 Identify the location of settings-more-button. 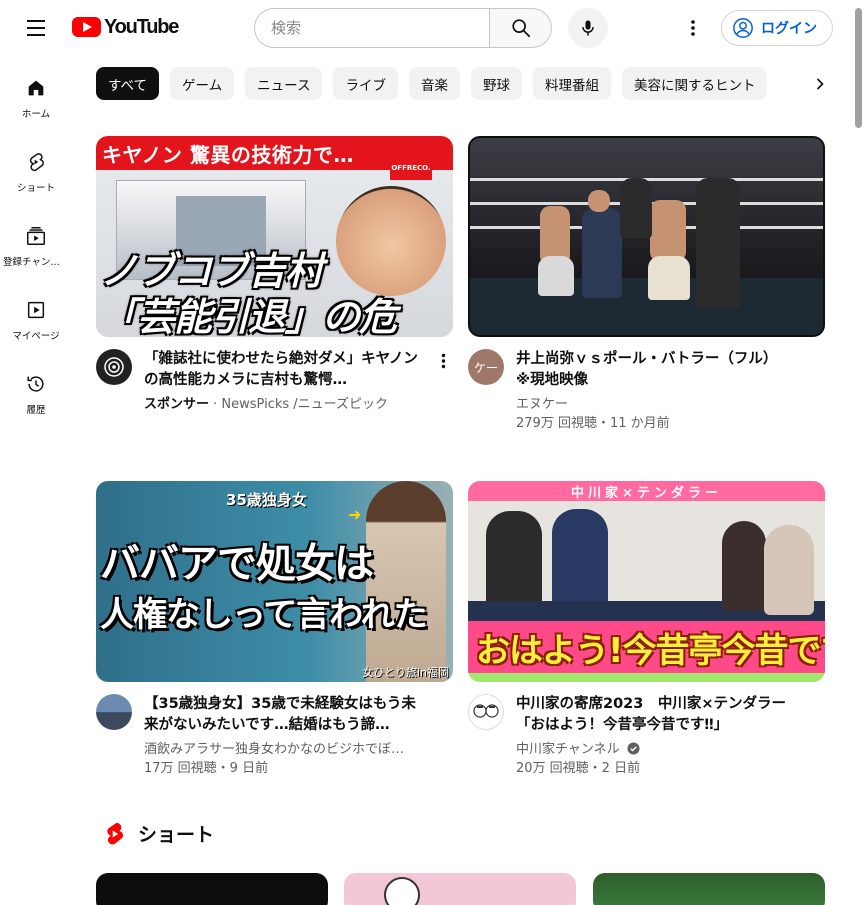
(693, 28).